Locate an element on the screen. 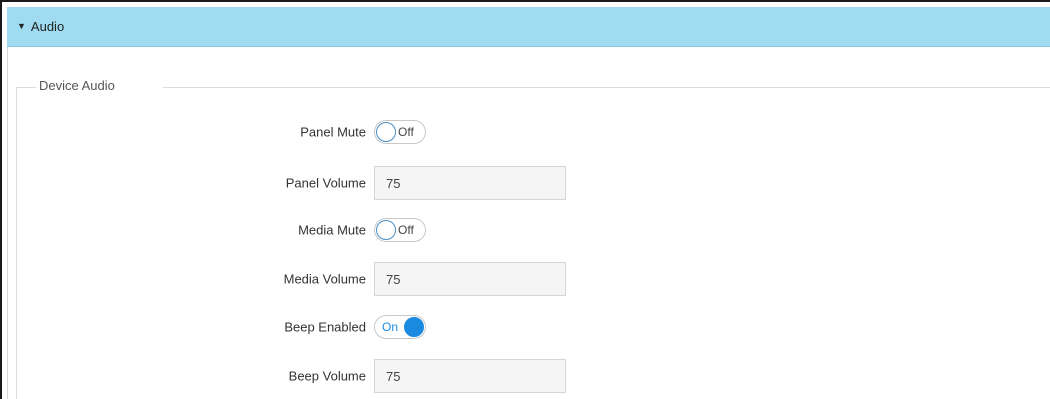 Image resolution: width=1050 pixels, height=399 pixels. panel-volume-label: Panel Volume is located at coordinates (325, 183).